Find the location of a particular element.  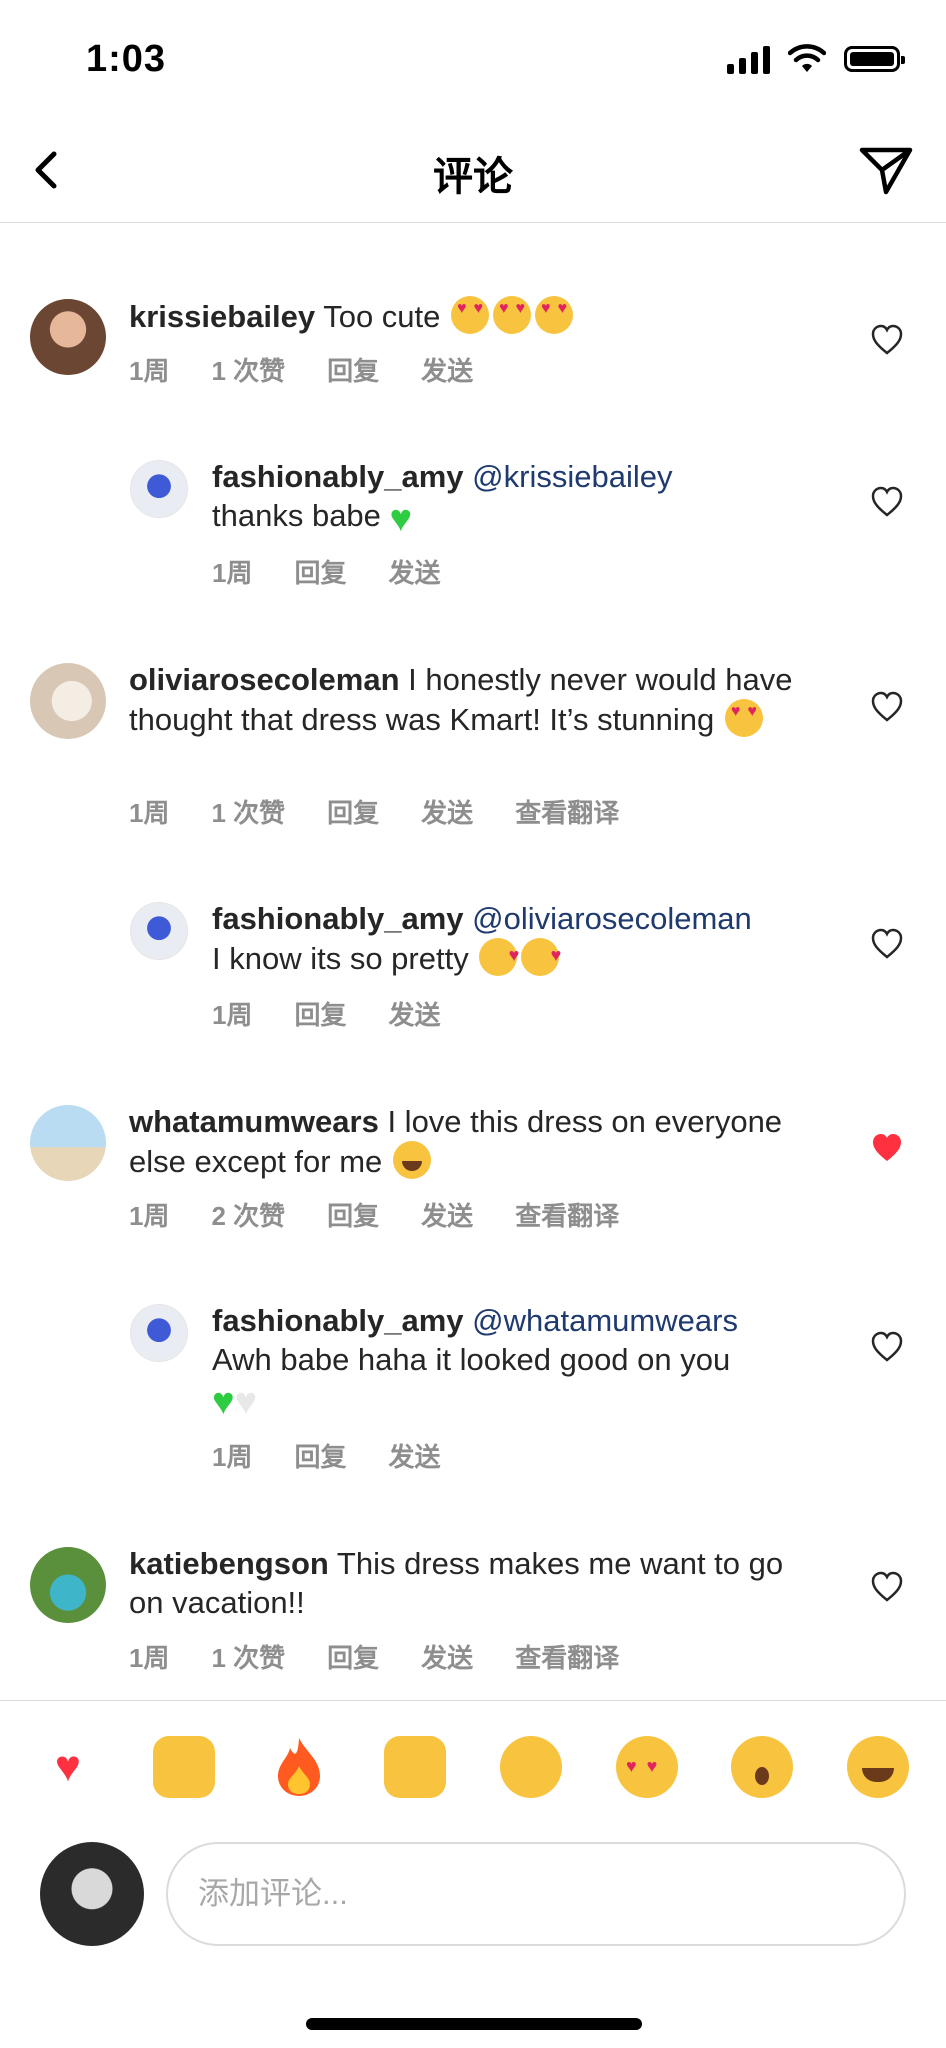

send-direct-icon is located at coordinates (886, 170).